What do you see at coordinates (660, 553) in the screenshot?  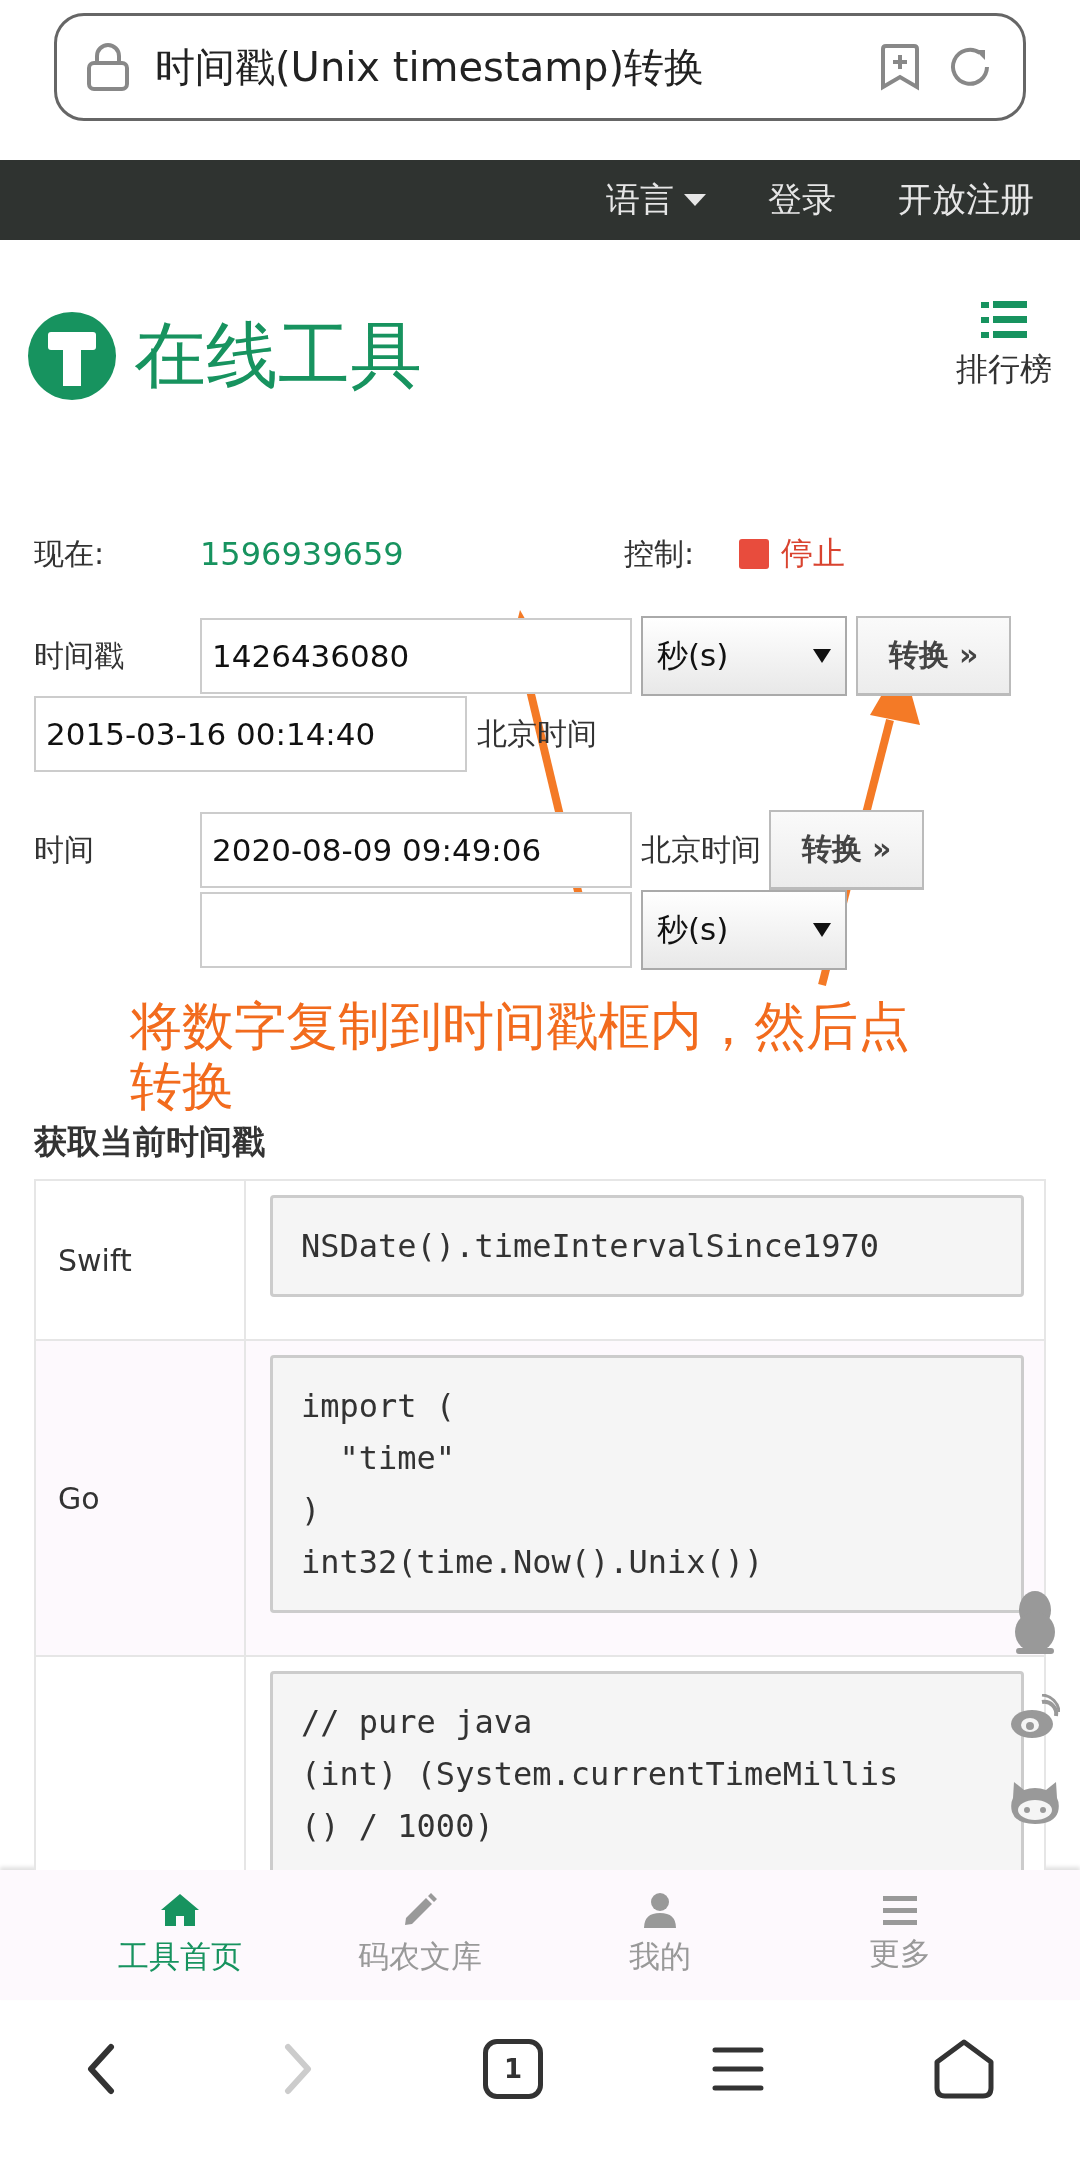 I see `control-label: 控制:` at bounding box center [660, 553].